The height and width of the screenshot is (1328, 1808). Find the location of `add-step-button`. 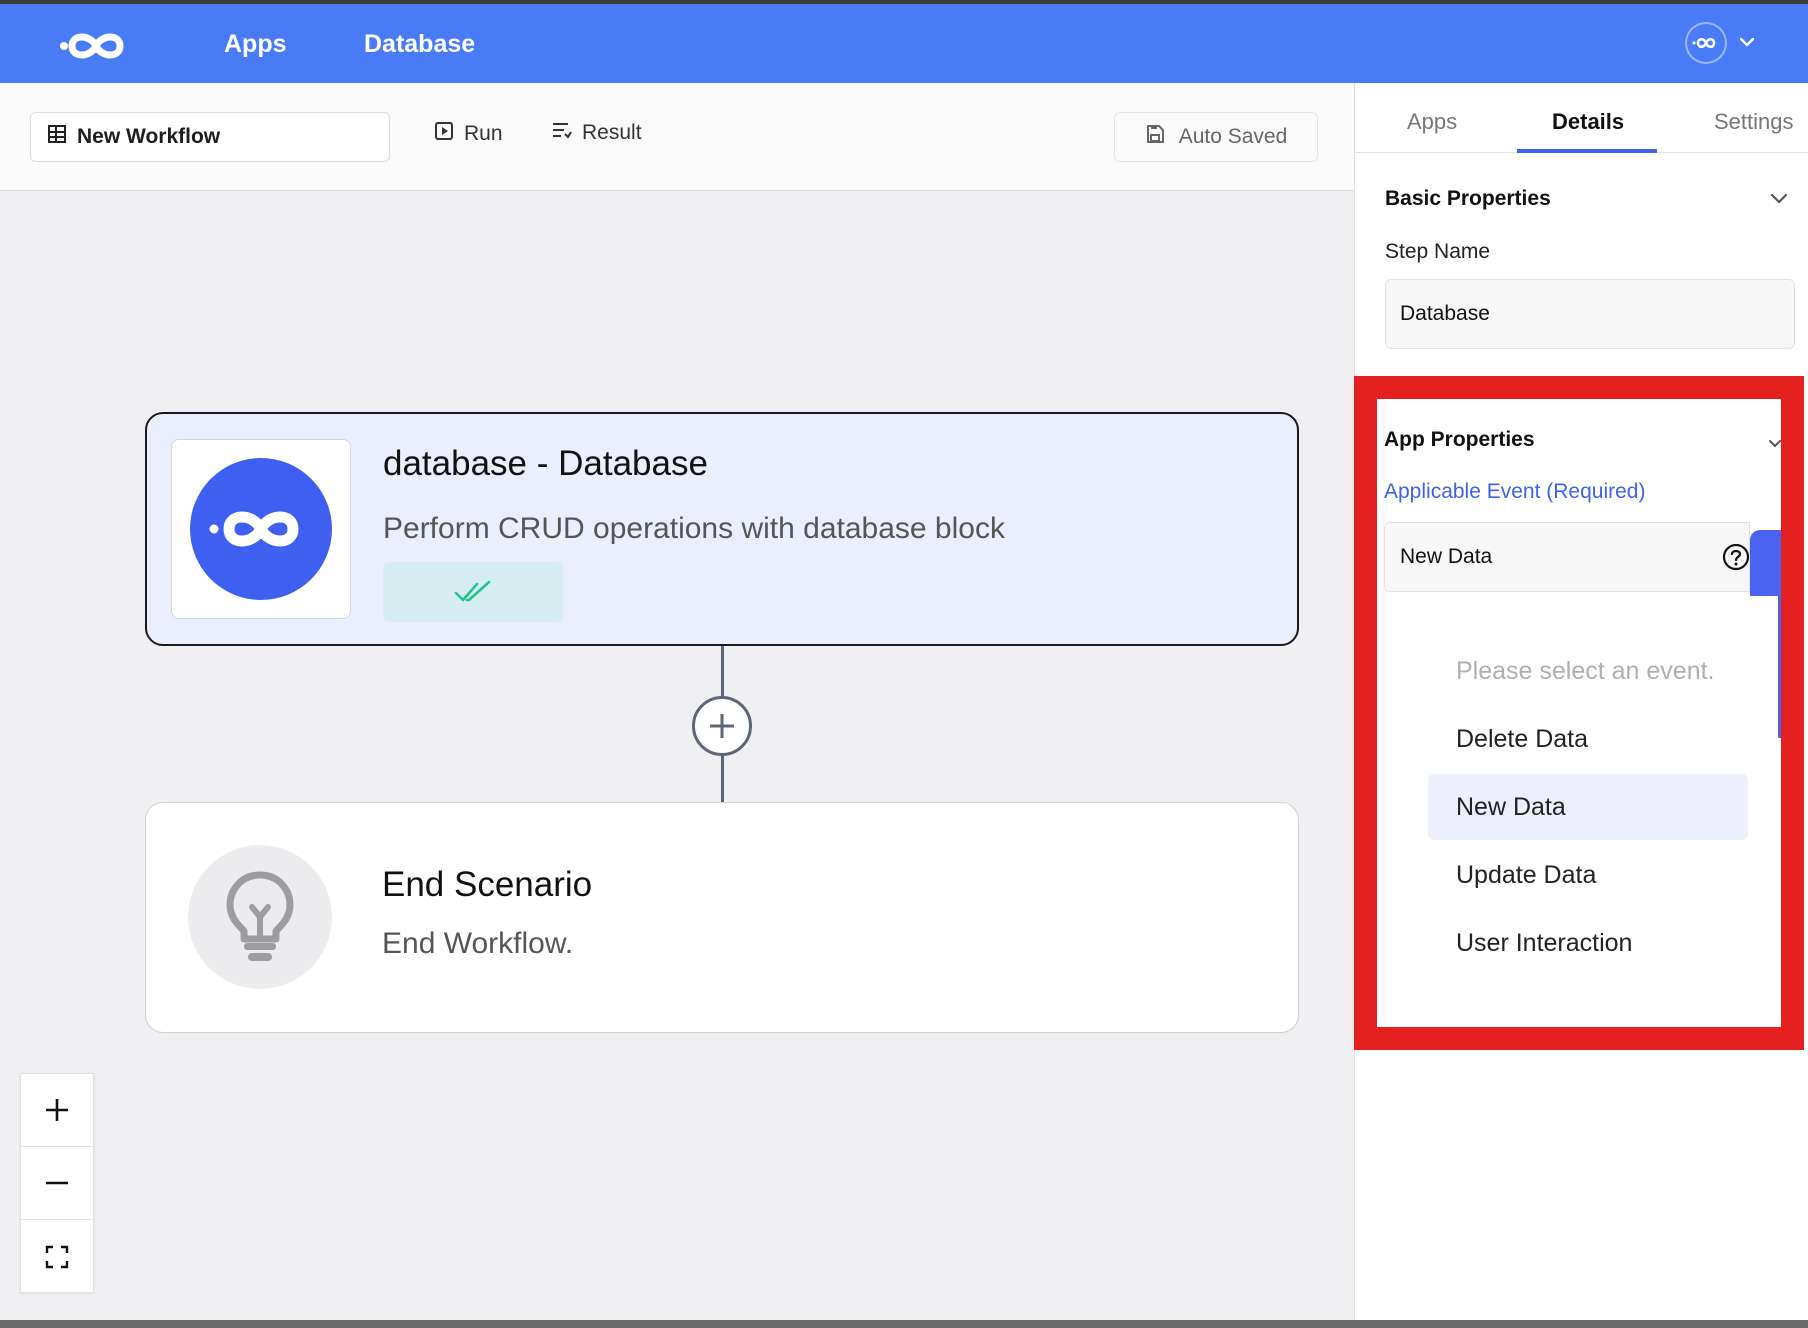

add-step-button is located at coordinates (722, 726).